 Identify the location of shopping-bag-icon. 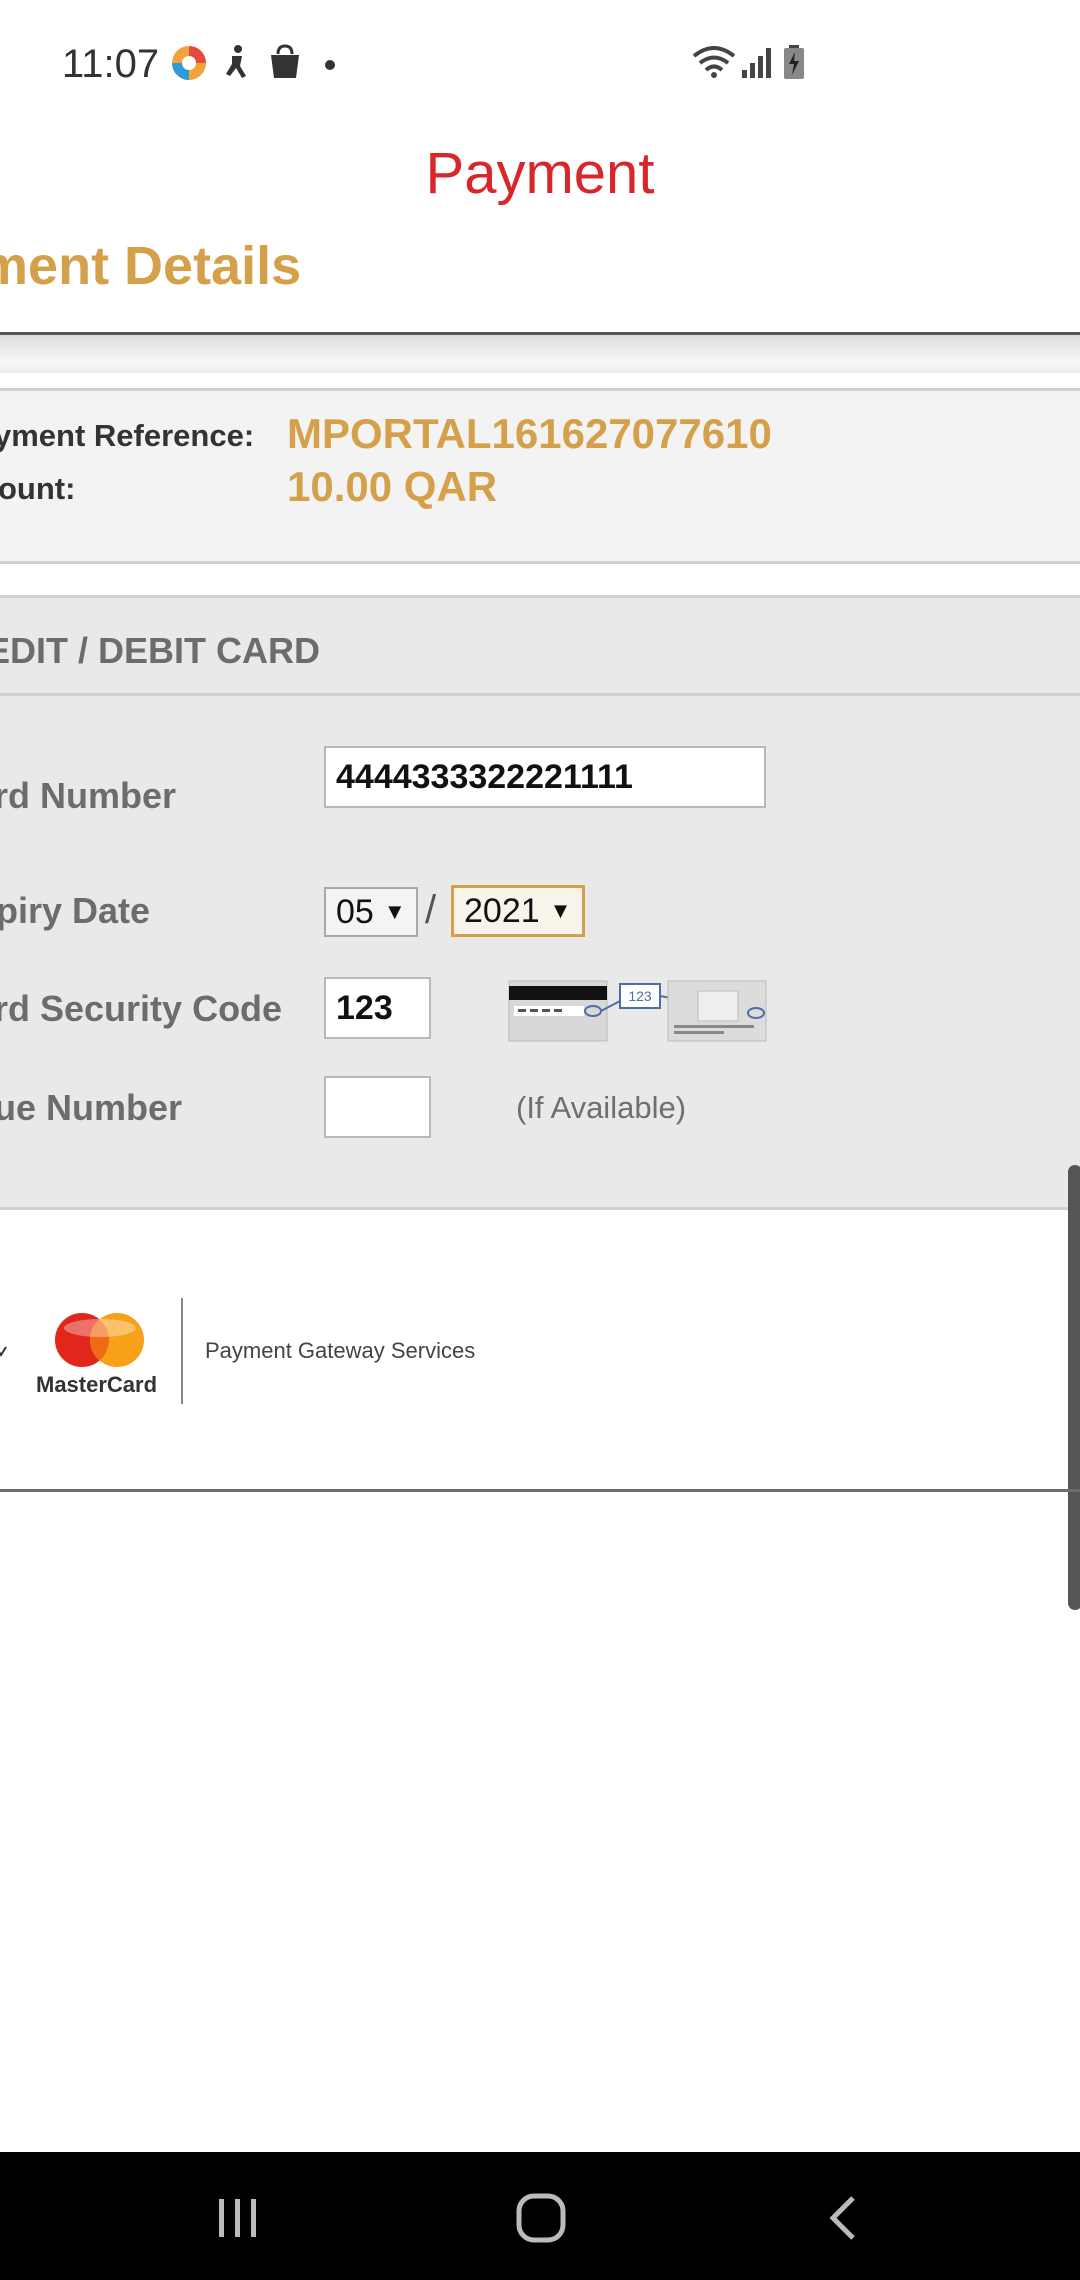
(285, 64).